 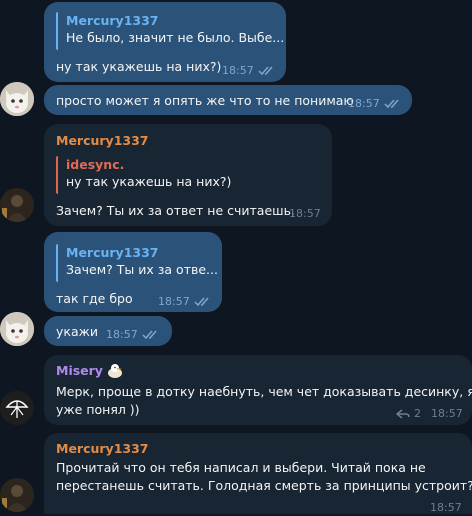 I want to click on message-bubble-outgoing: укажи 18:57, so click(x=108, y=331).